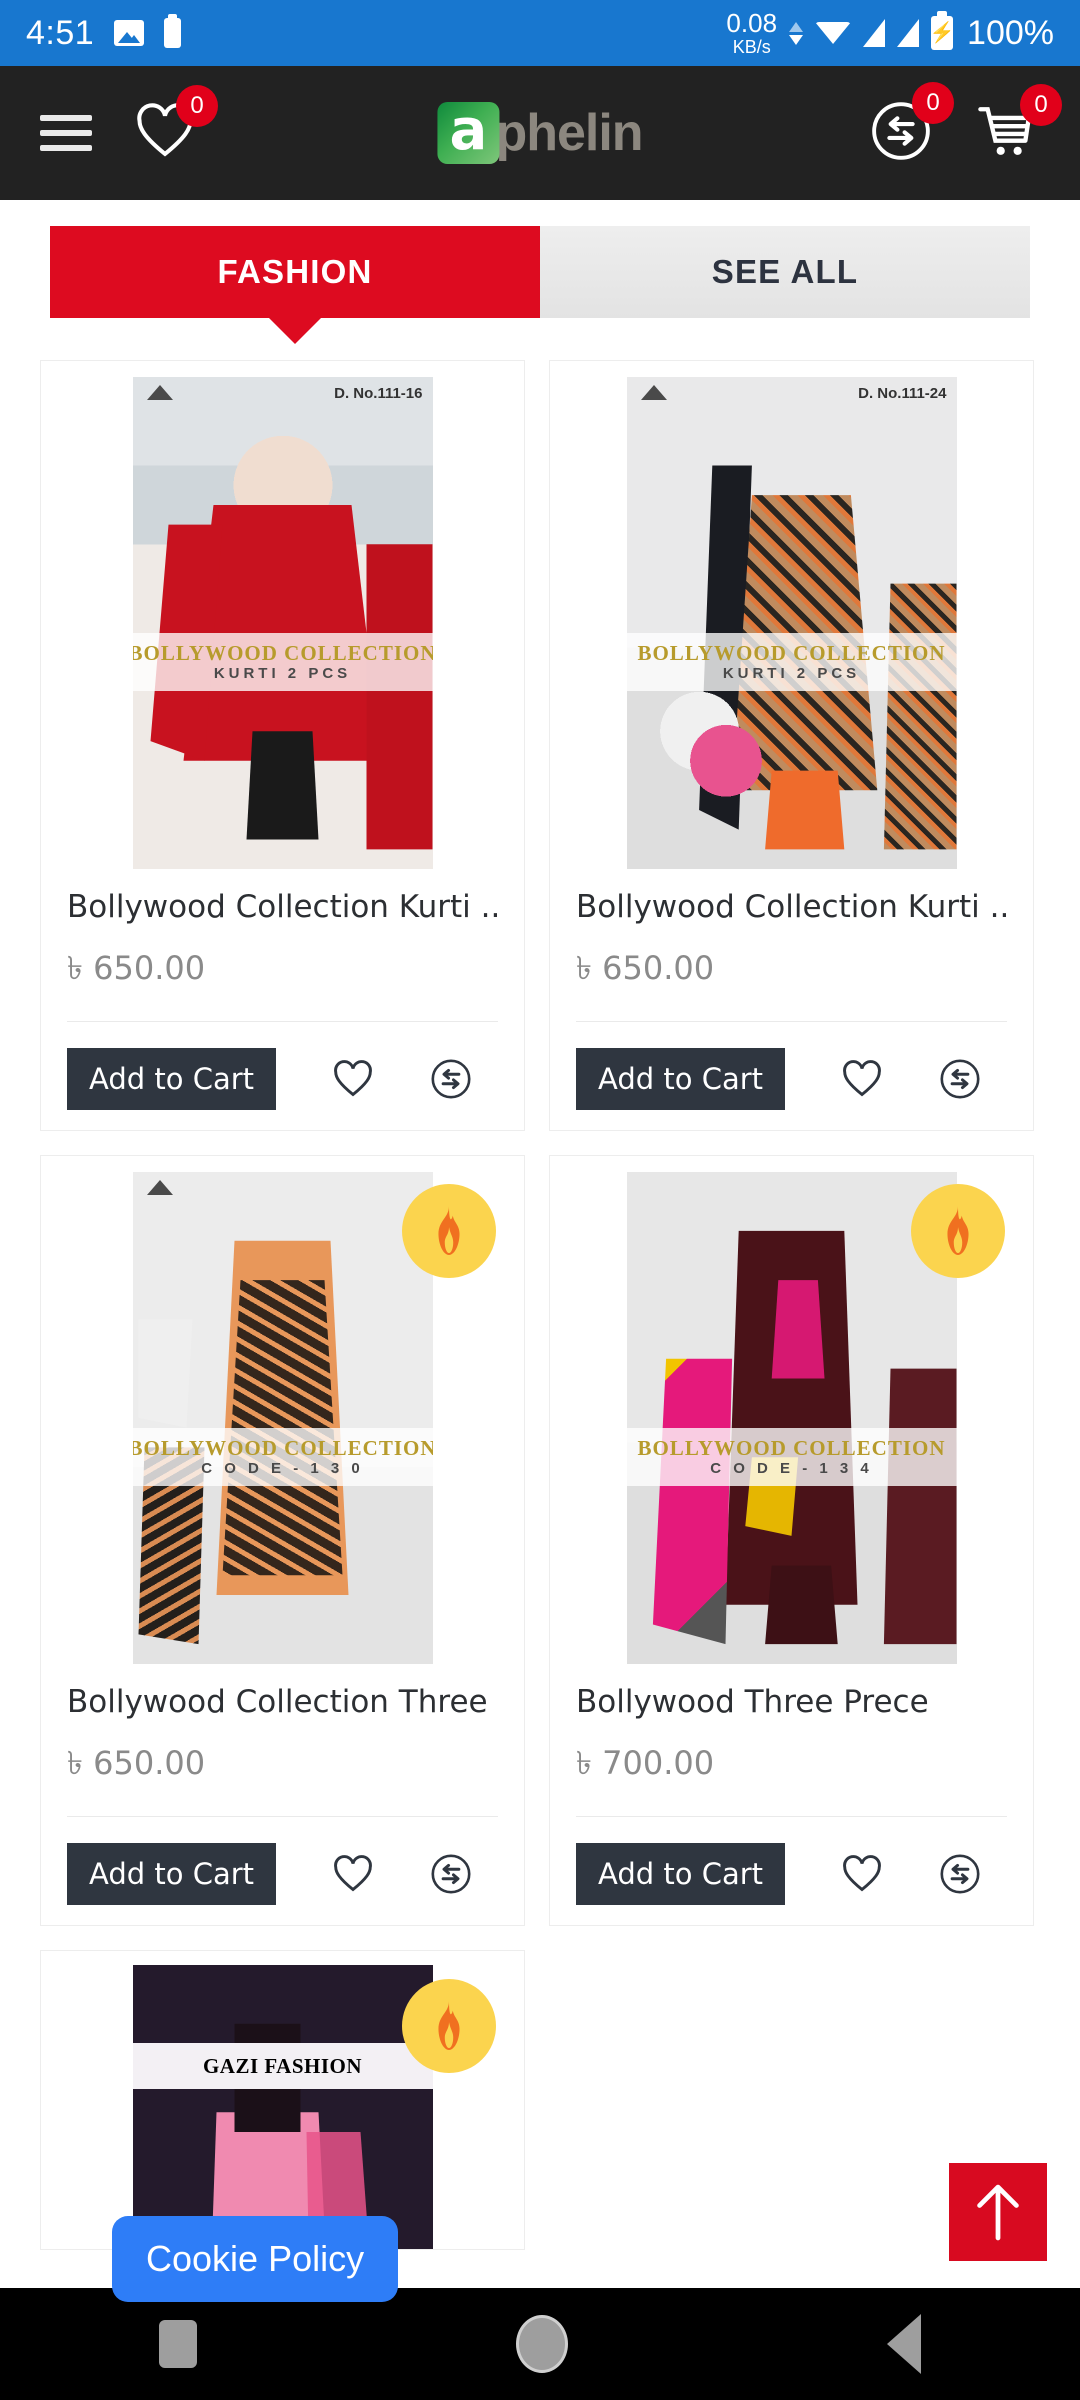 The width and height of the screenshot is (1080, 2400). I want to click on tab-fashion-label: FASHION, so click(295, 271).